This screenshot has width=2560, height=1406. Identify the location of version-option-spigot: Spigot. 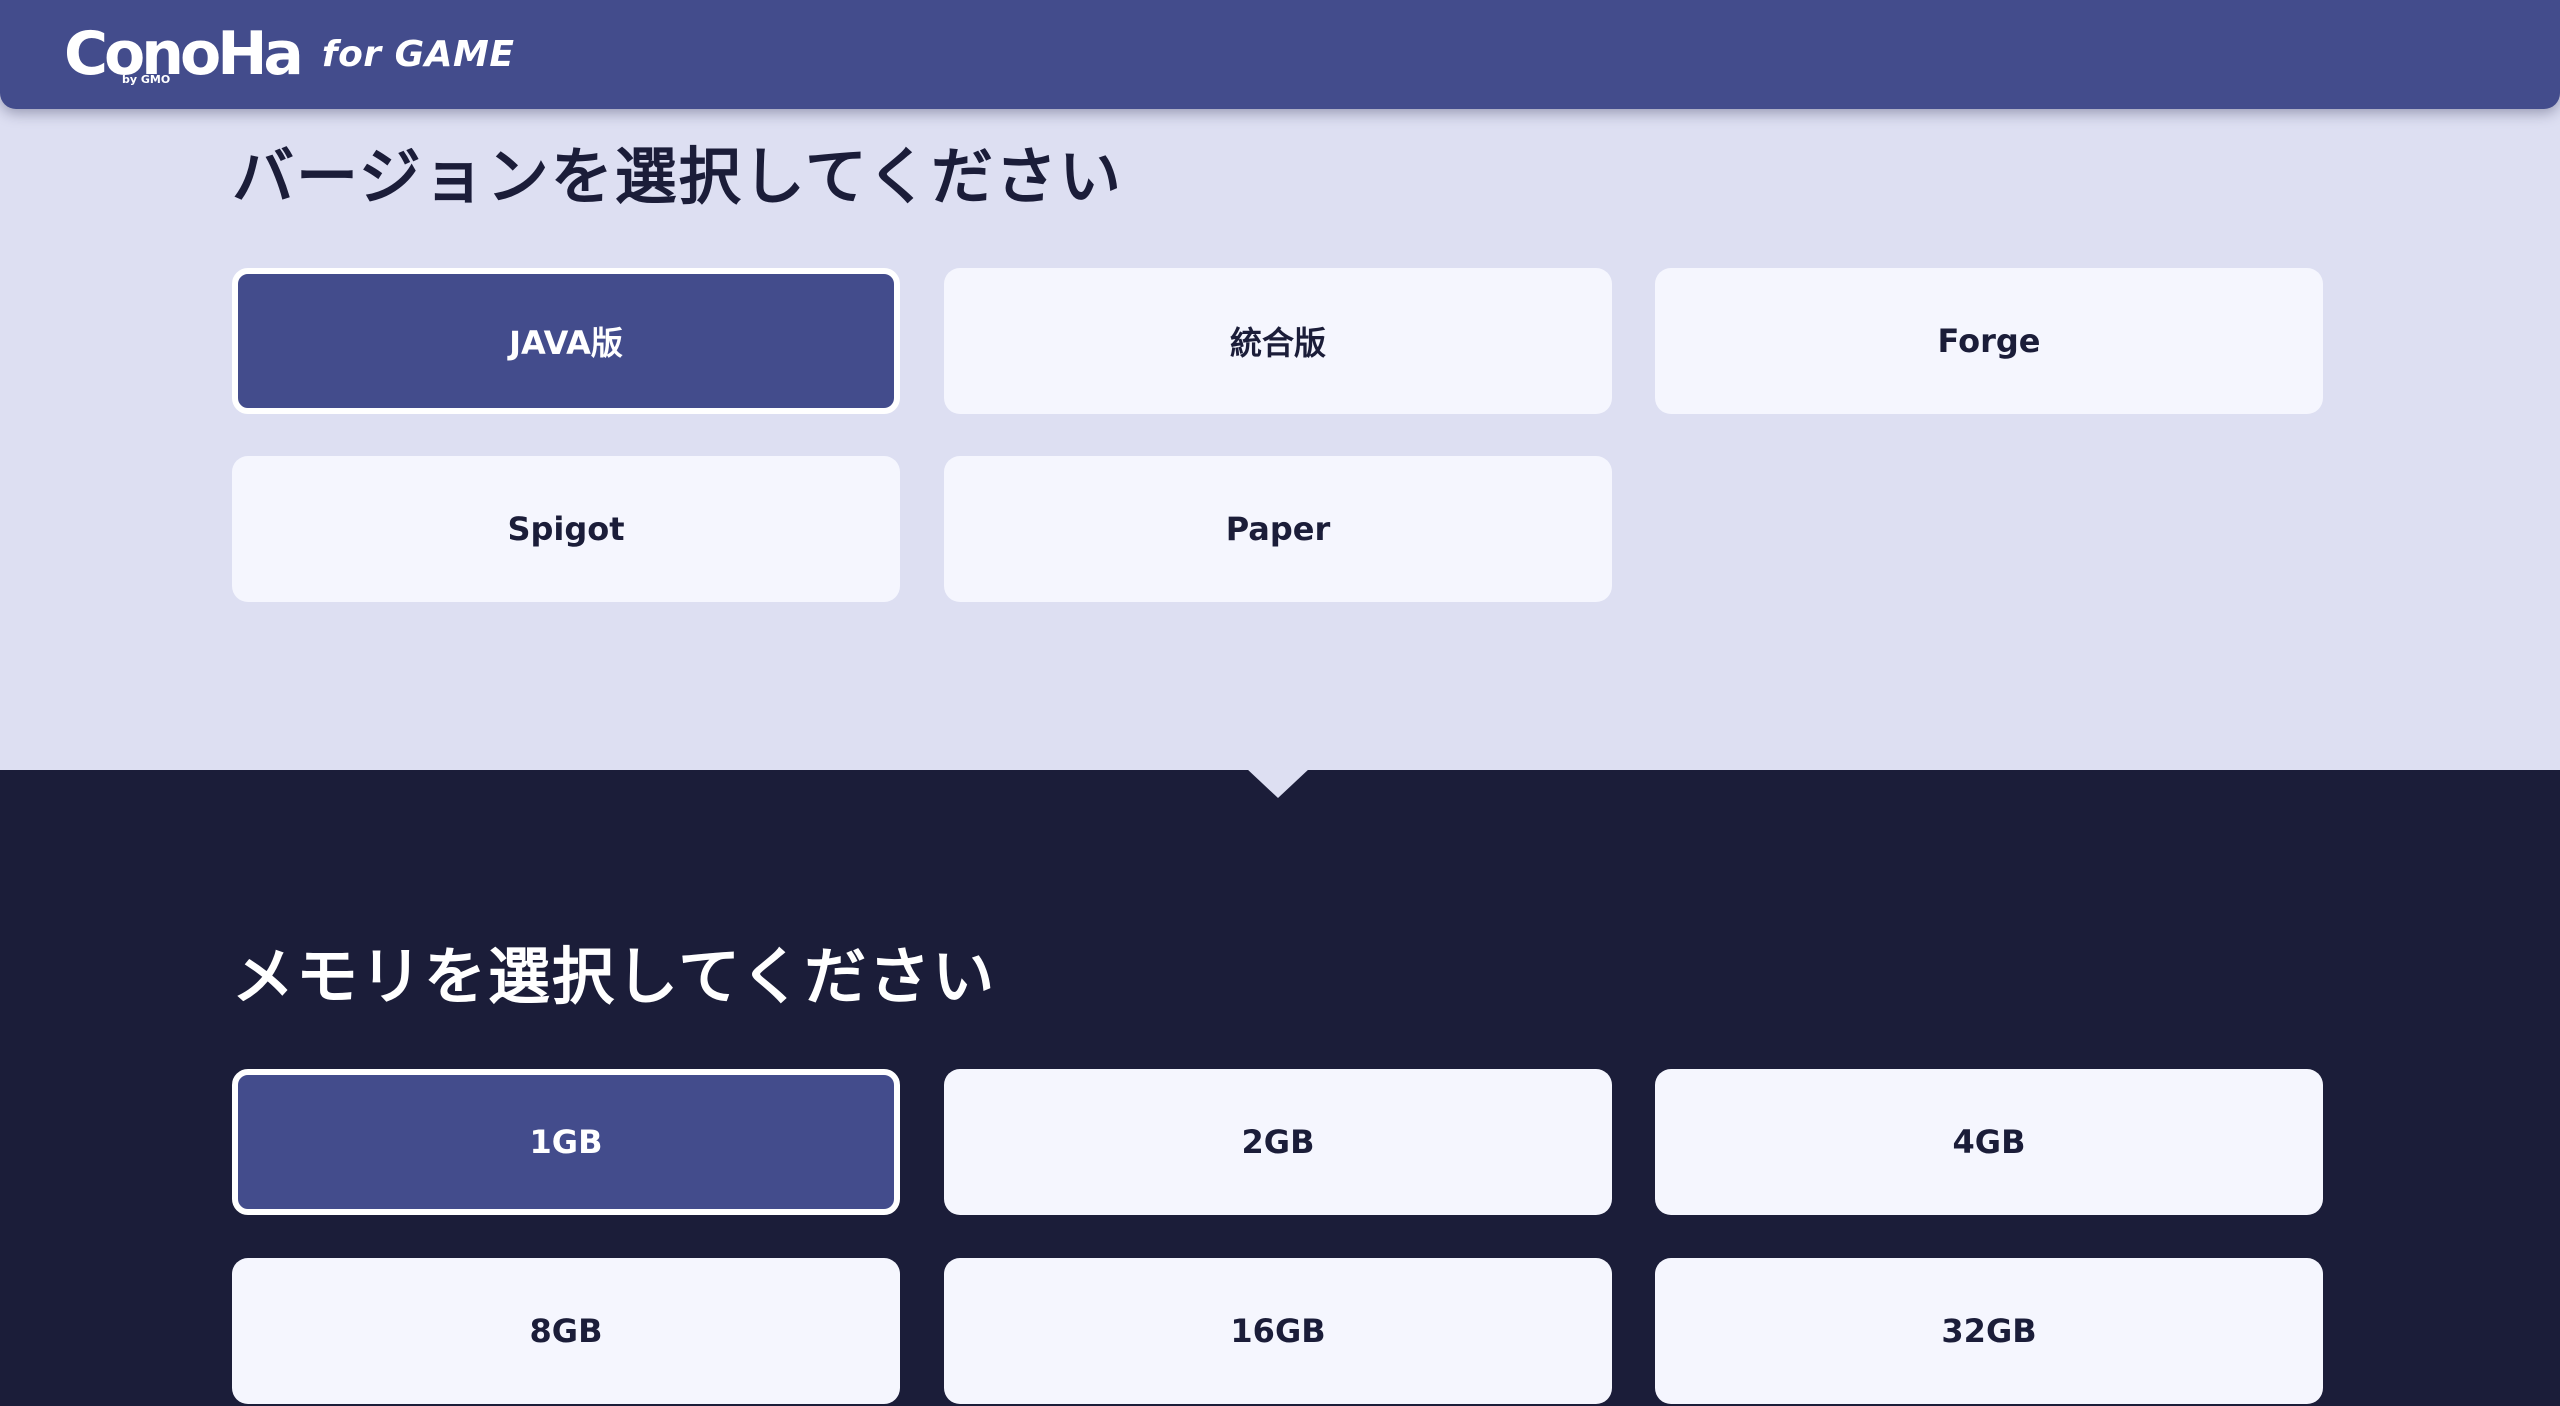
(566, 529).